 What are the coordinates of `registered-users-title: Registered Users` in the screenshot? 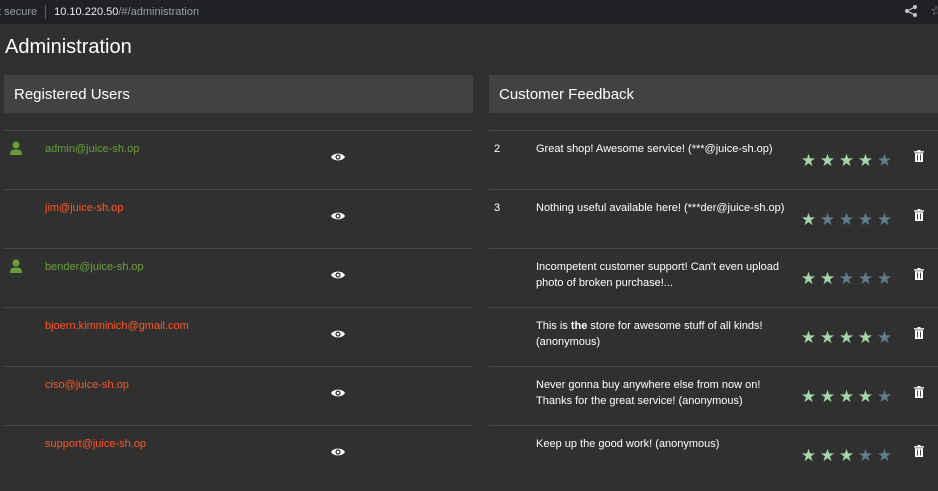 It's located at (72, 94).